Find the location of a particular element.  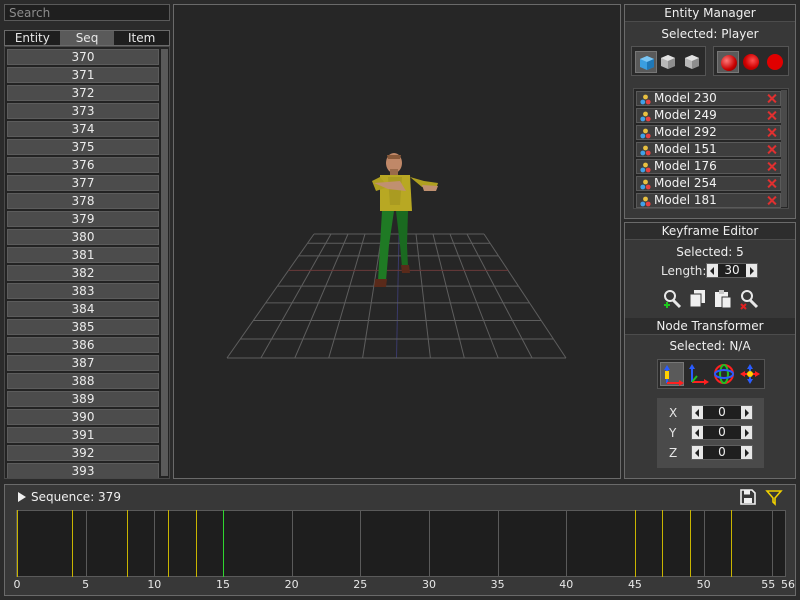

x-stepper: 0 is located at coordinates (722, 412).